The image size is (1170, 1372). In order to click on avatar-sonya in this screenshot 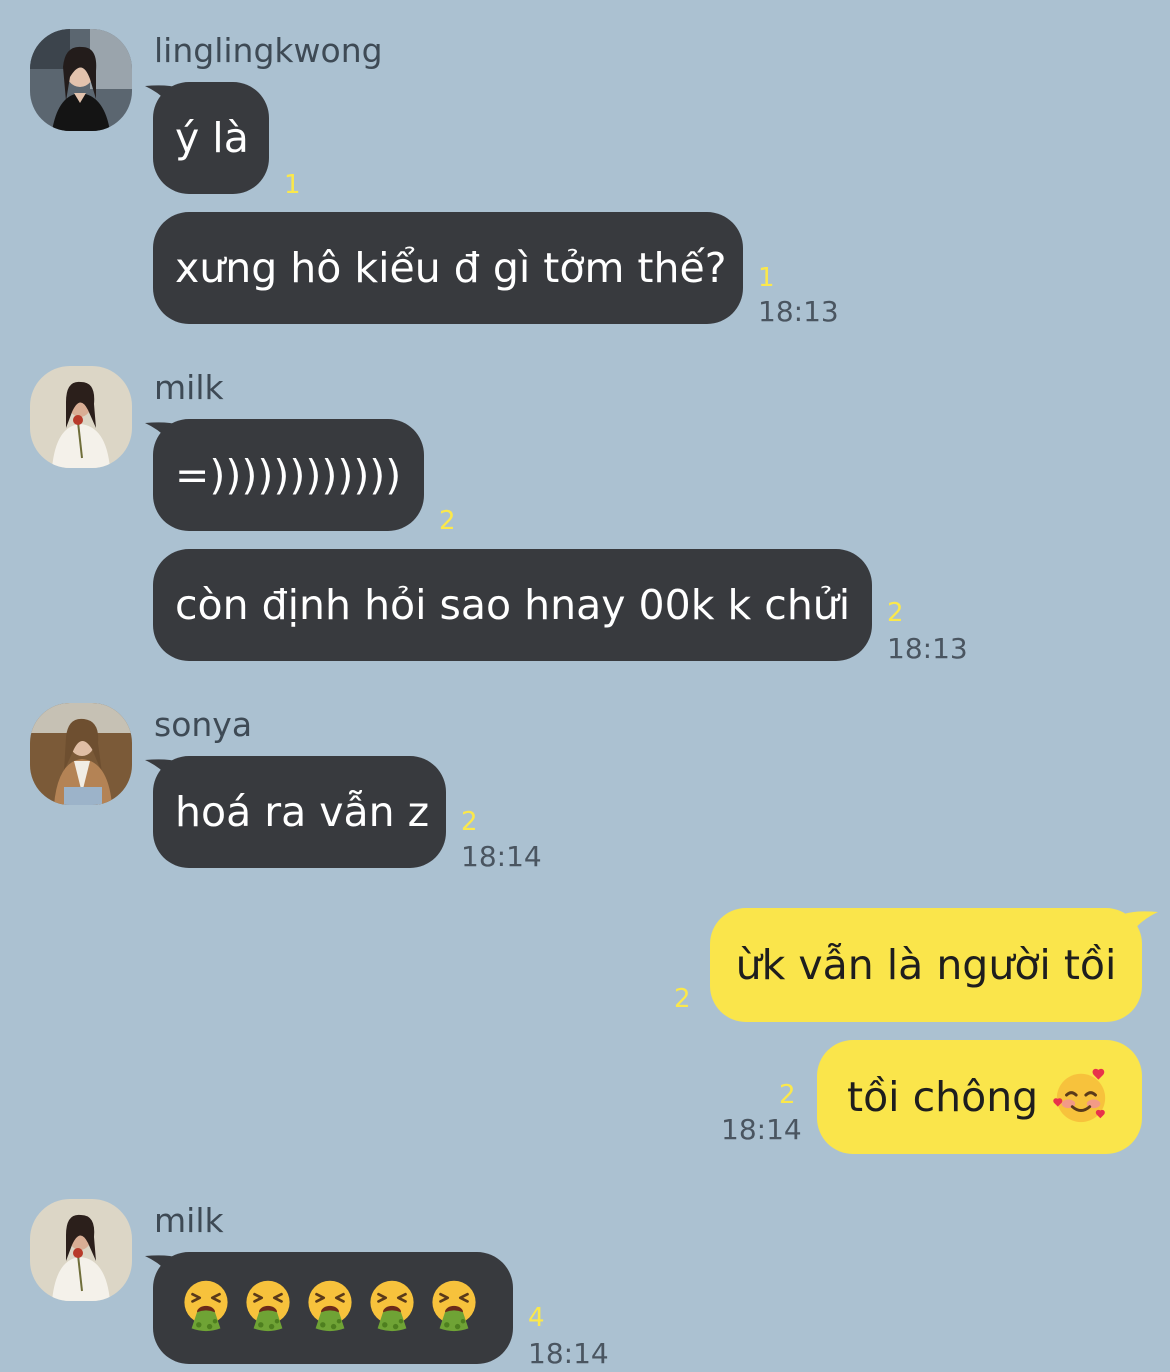, I will do `click(81, 754)`.